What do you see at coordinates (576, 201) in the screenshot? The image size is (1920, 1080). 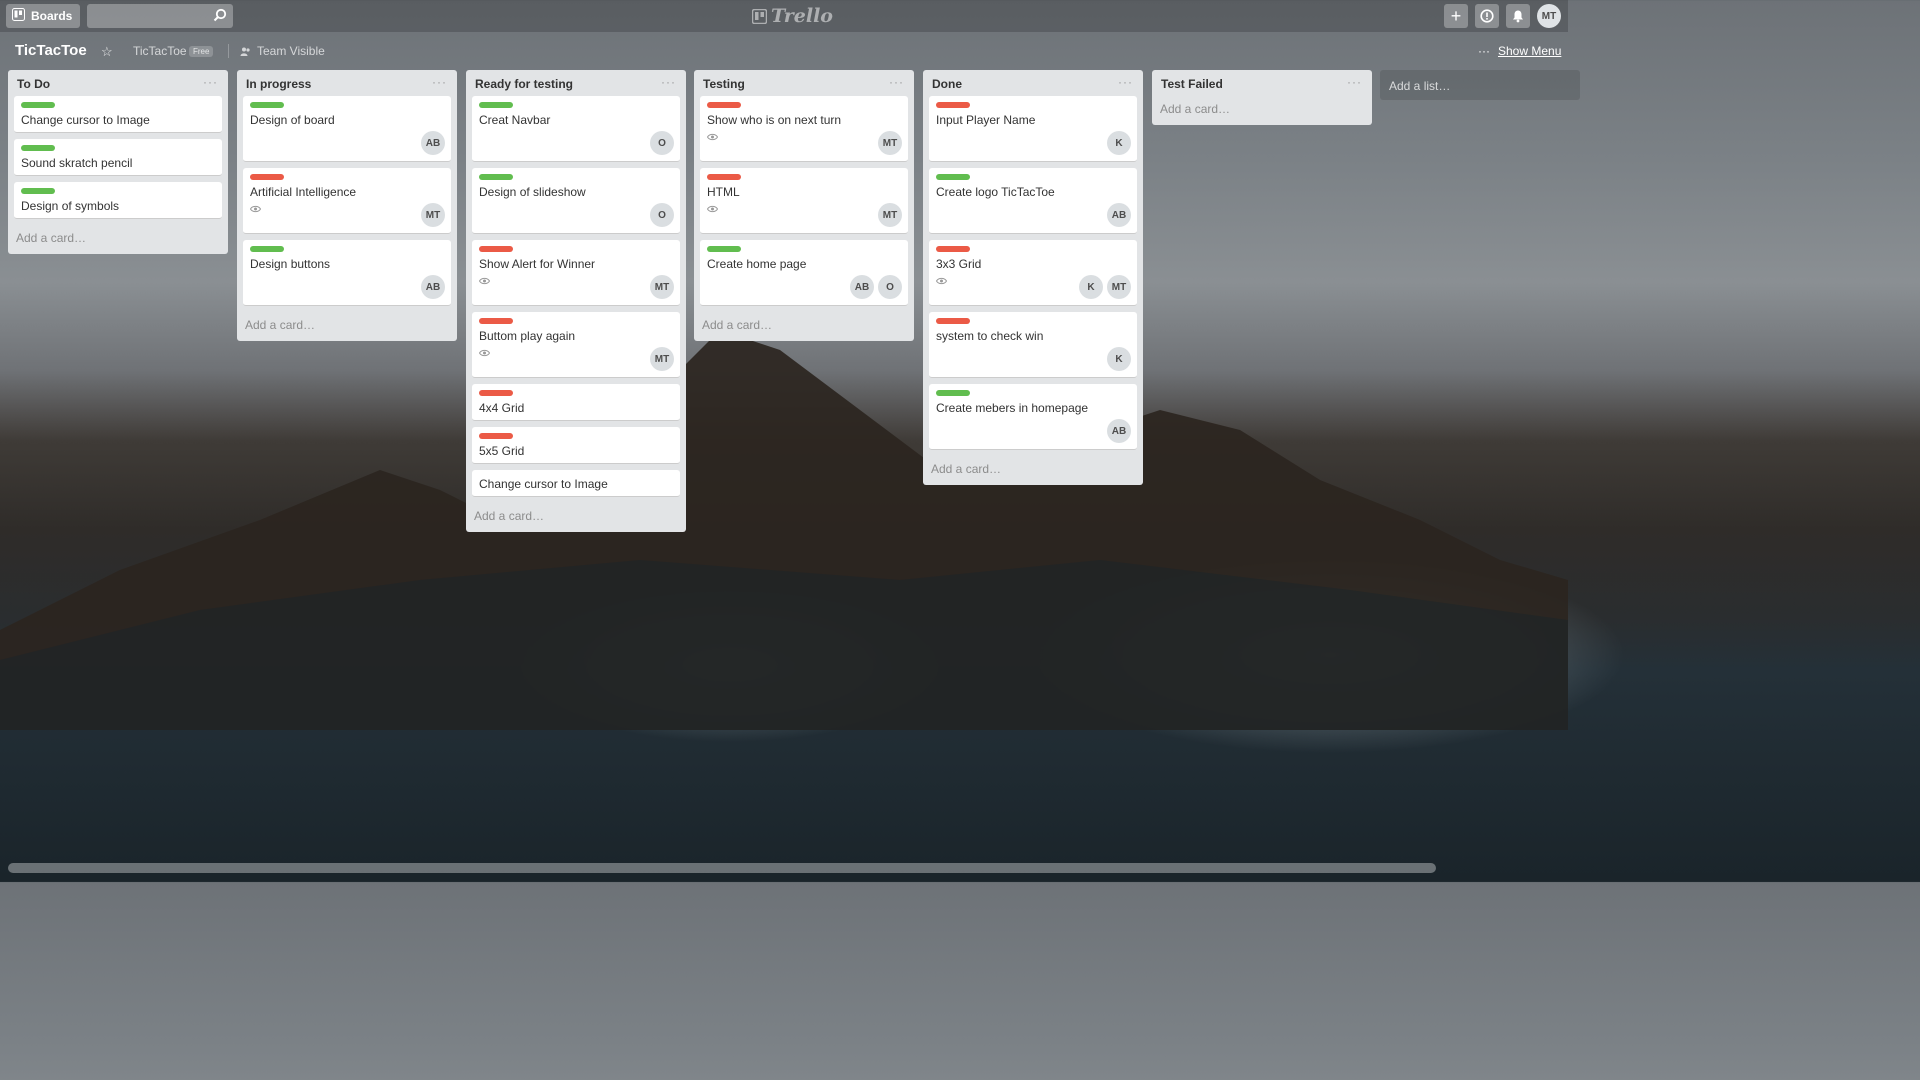 I see `list-card: Design of slideshow O` at bounding box center [576, 201].